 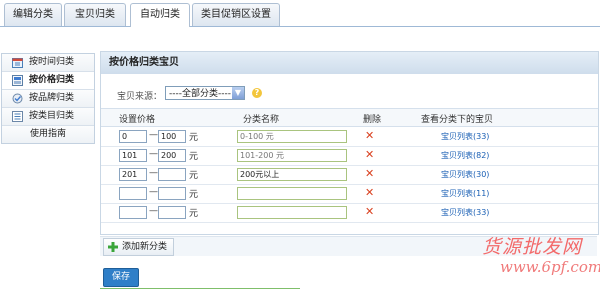 What do you see at coordinates (457, 120) in the screenshot?
I see `column-view: 查看分类下的宝贝` at bounding box center [457, 120].